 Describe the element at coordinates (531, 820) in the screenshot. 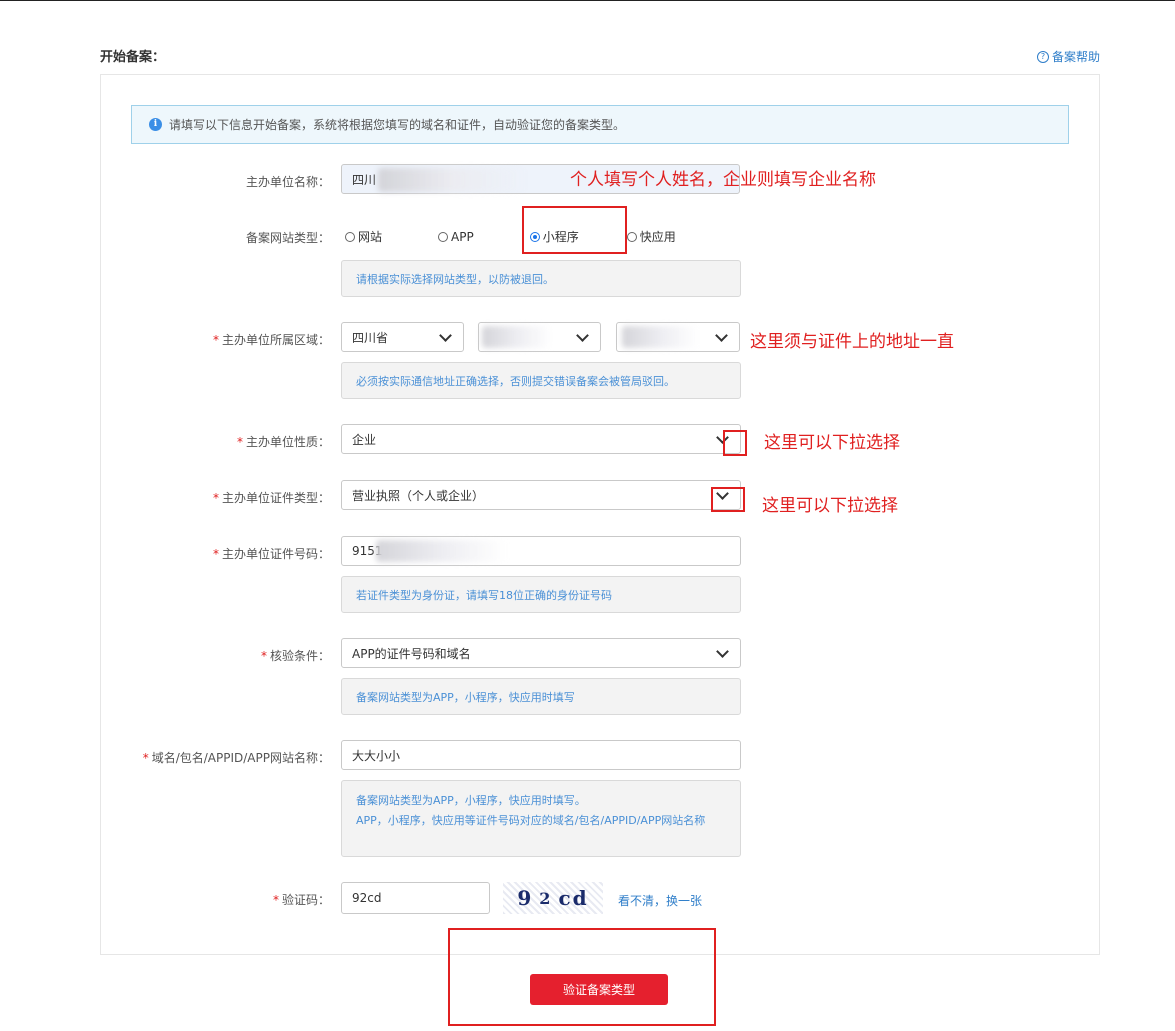

I see `domain-hint-line: APP，小程序，快应用等证件号码对应的域名/包名/APPID/APP网站名称` at that location.